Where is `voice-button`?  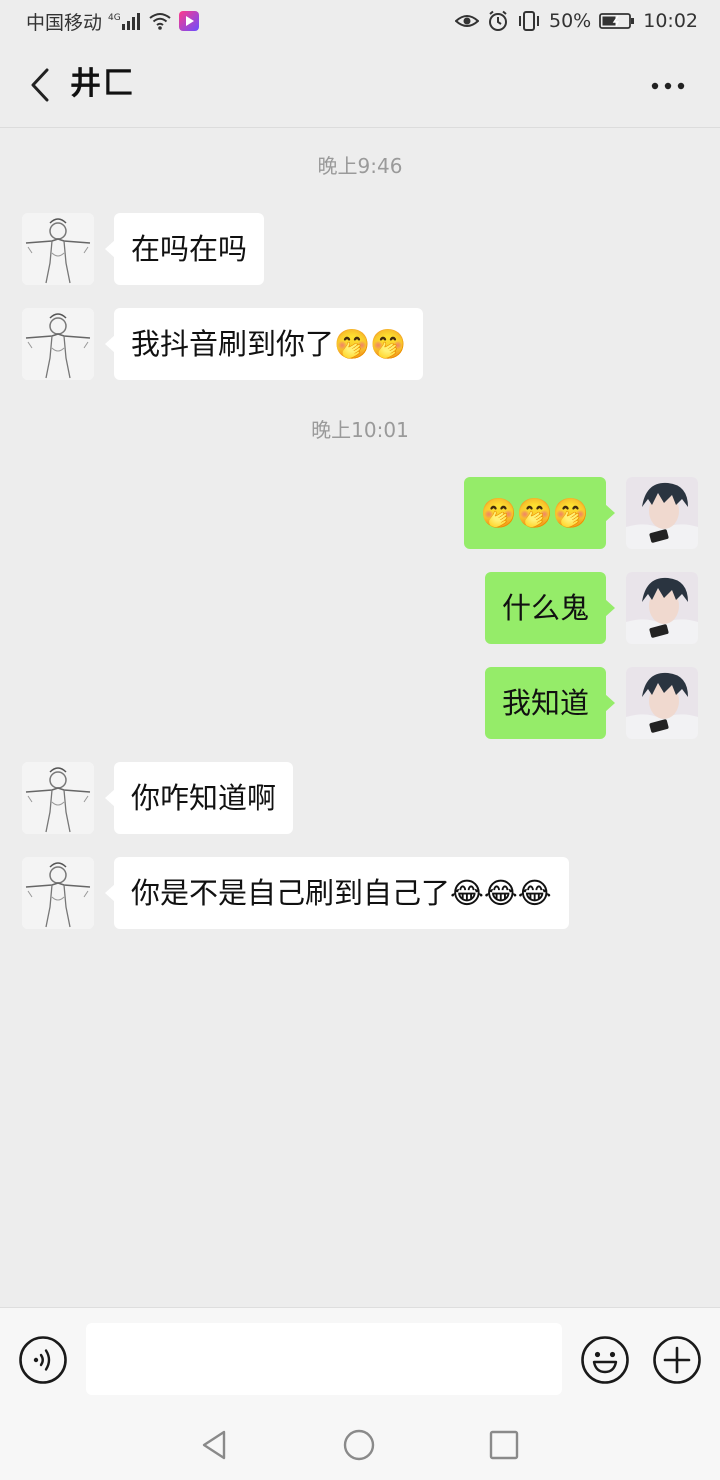 voice-button is located at coordinates (43, 1360).